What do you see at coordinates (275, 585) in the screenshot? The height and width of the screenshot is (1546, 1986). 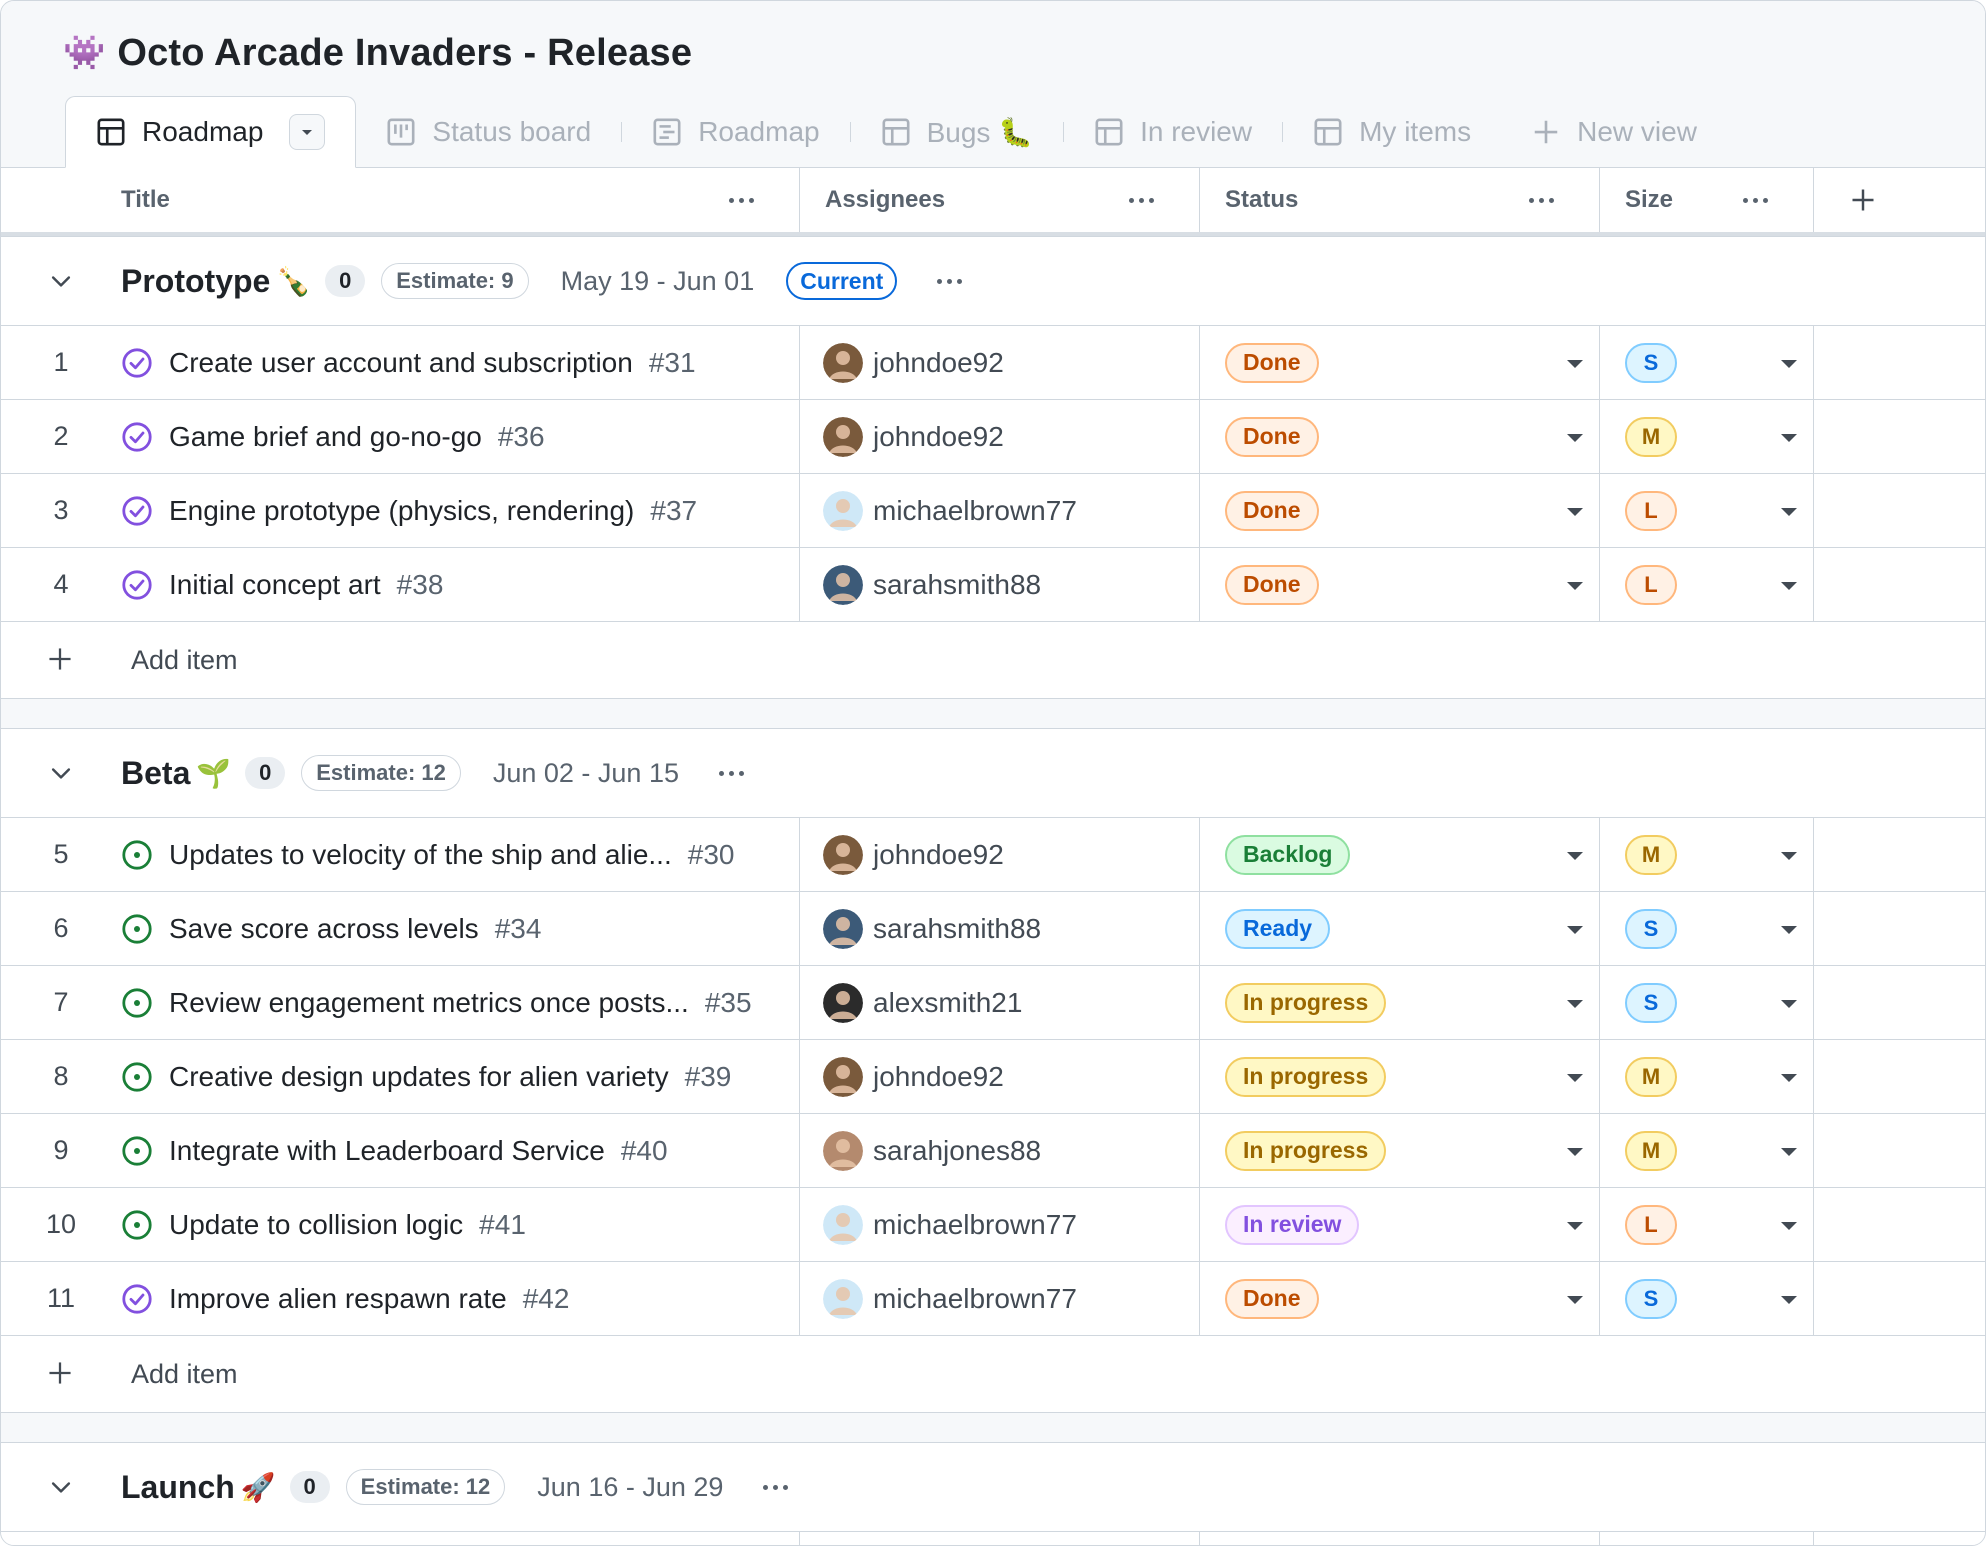 I see `issue-title-link: Initial concept art` at bounding box center [275, 585].